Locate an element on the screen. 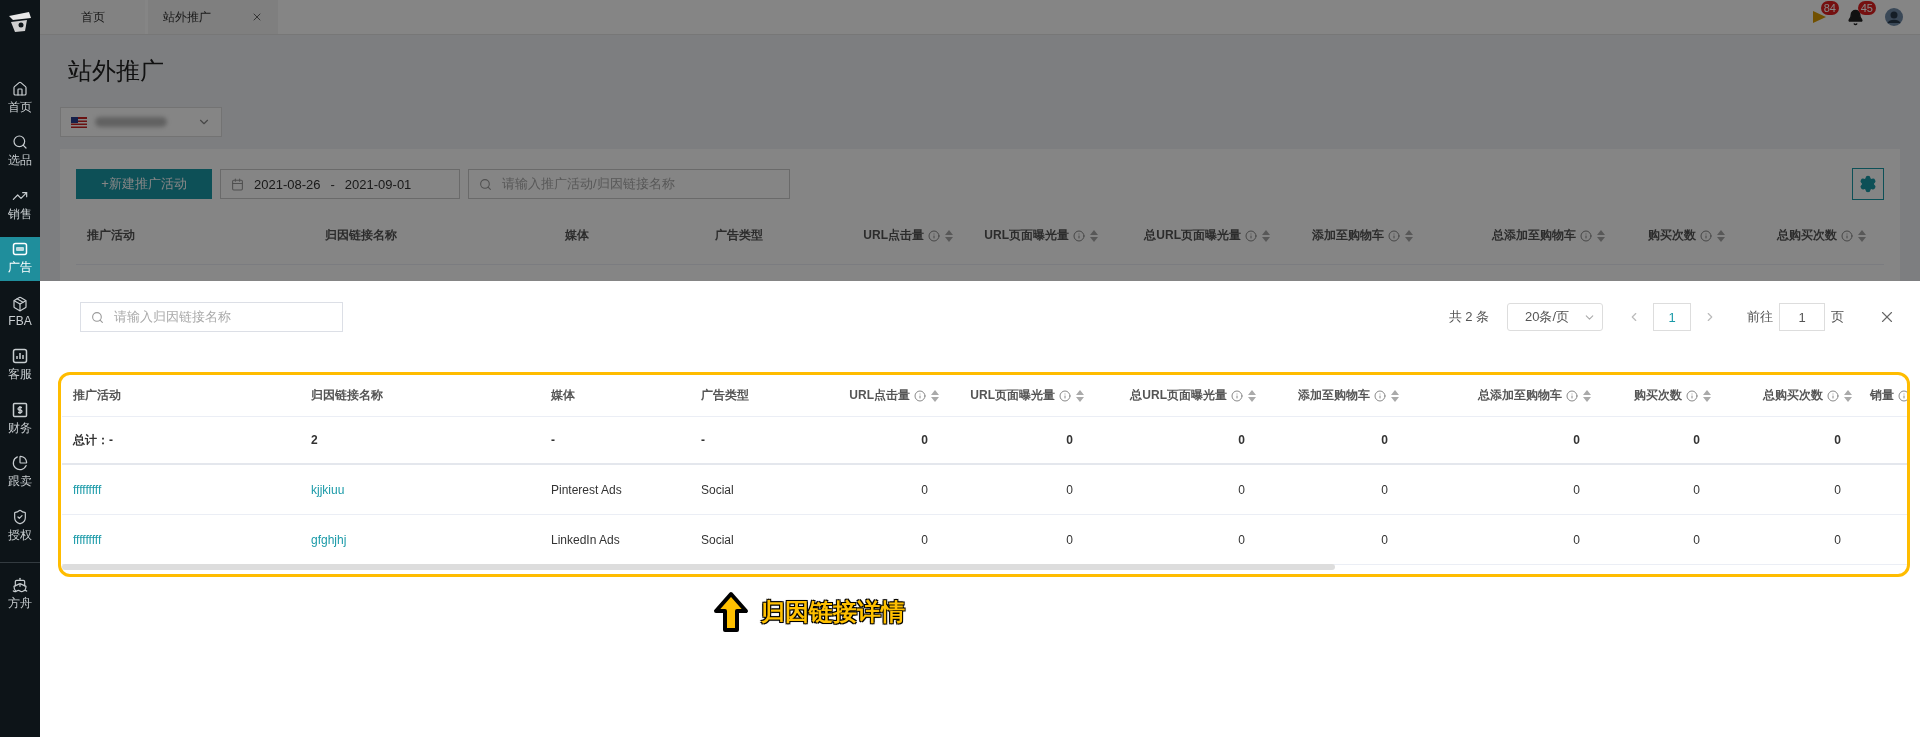  sidebar-item: 授权 is located at coordinates (20, 526).